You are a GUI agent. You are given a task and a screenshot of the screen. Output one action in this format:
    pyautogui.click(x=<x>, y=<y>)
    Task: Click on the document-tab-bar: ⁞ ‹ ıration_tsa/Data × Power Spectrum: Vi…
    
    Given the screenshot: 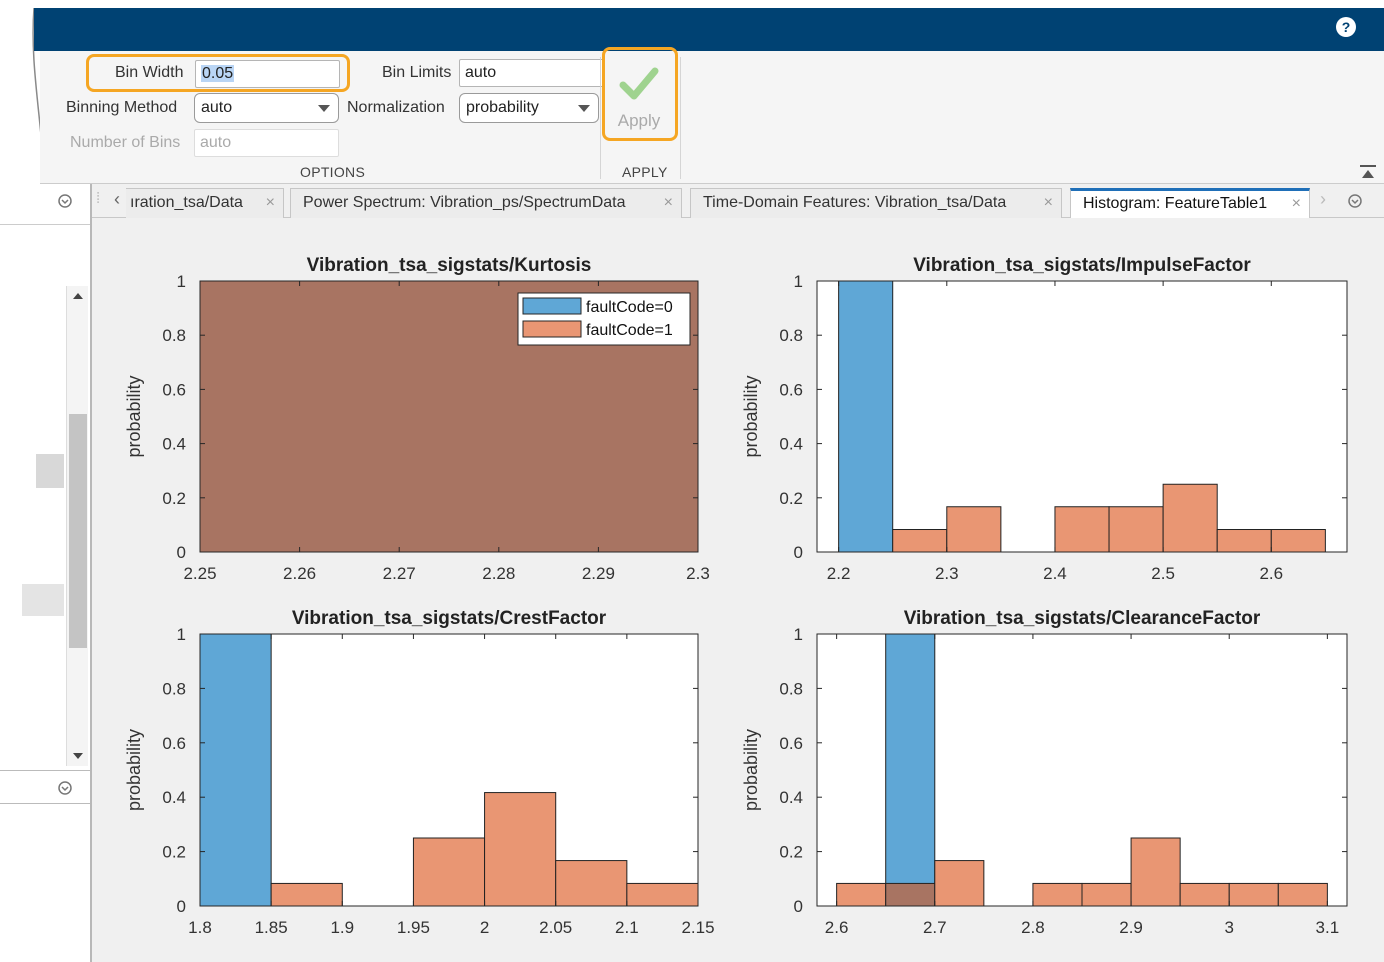 What is the action you would take?
    pyautogui.click(x=738, y=201)
    